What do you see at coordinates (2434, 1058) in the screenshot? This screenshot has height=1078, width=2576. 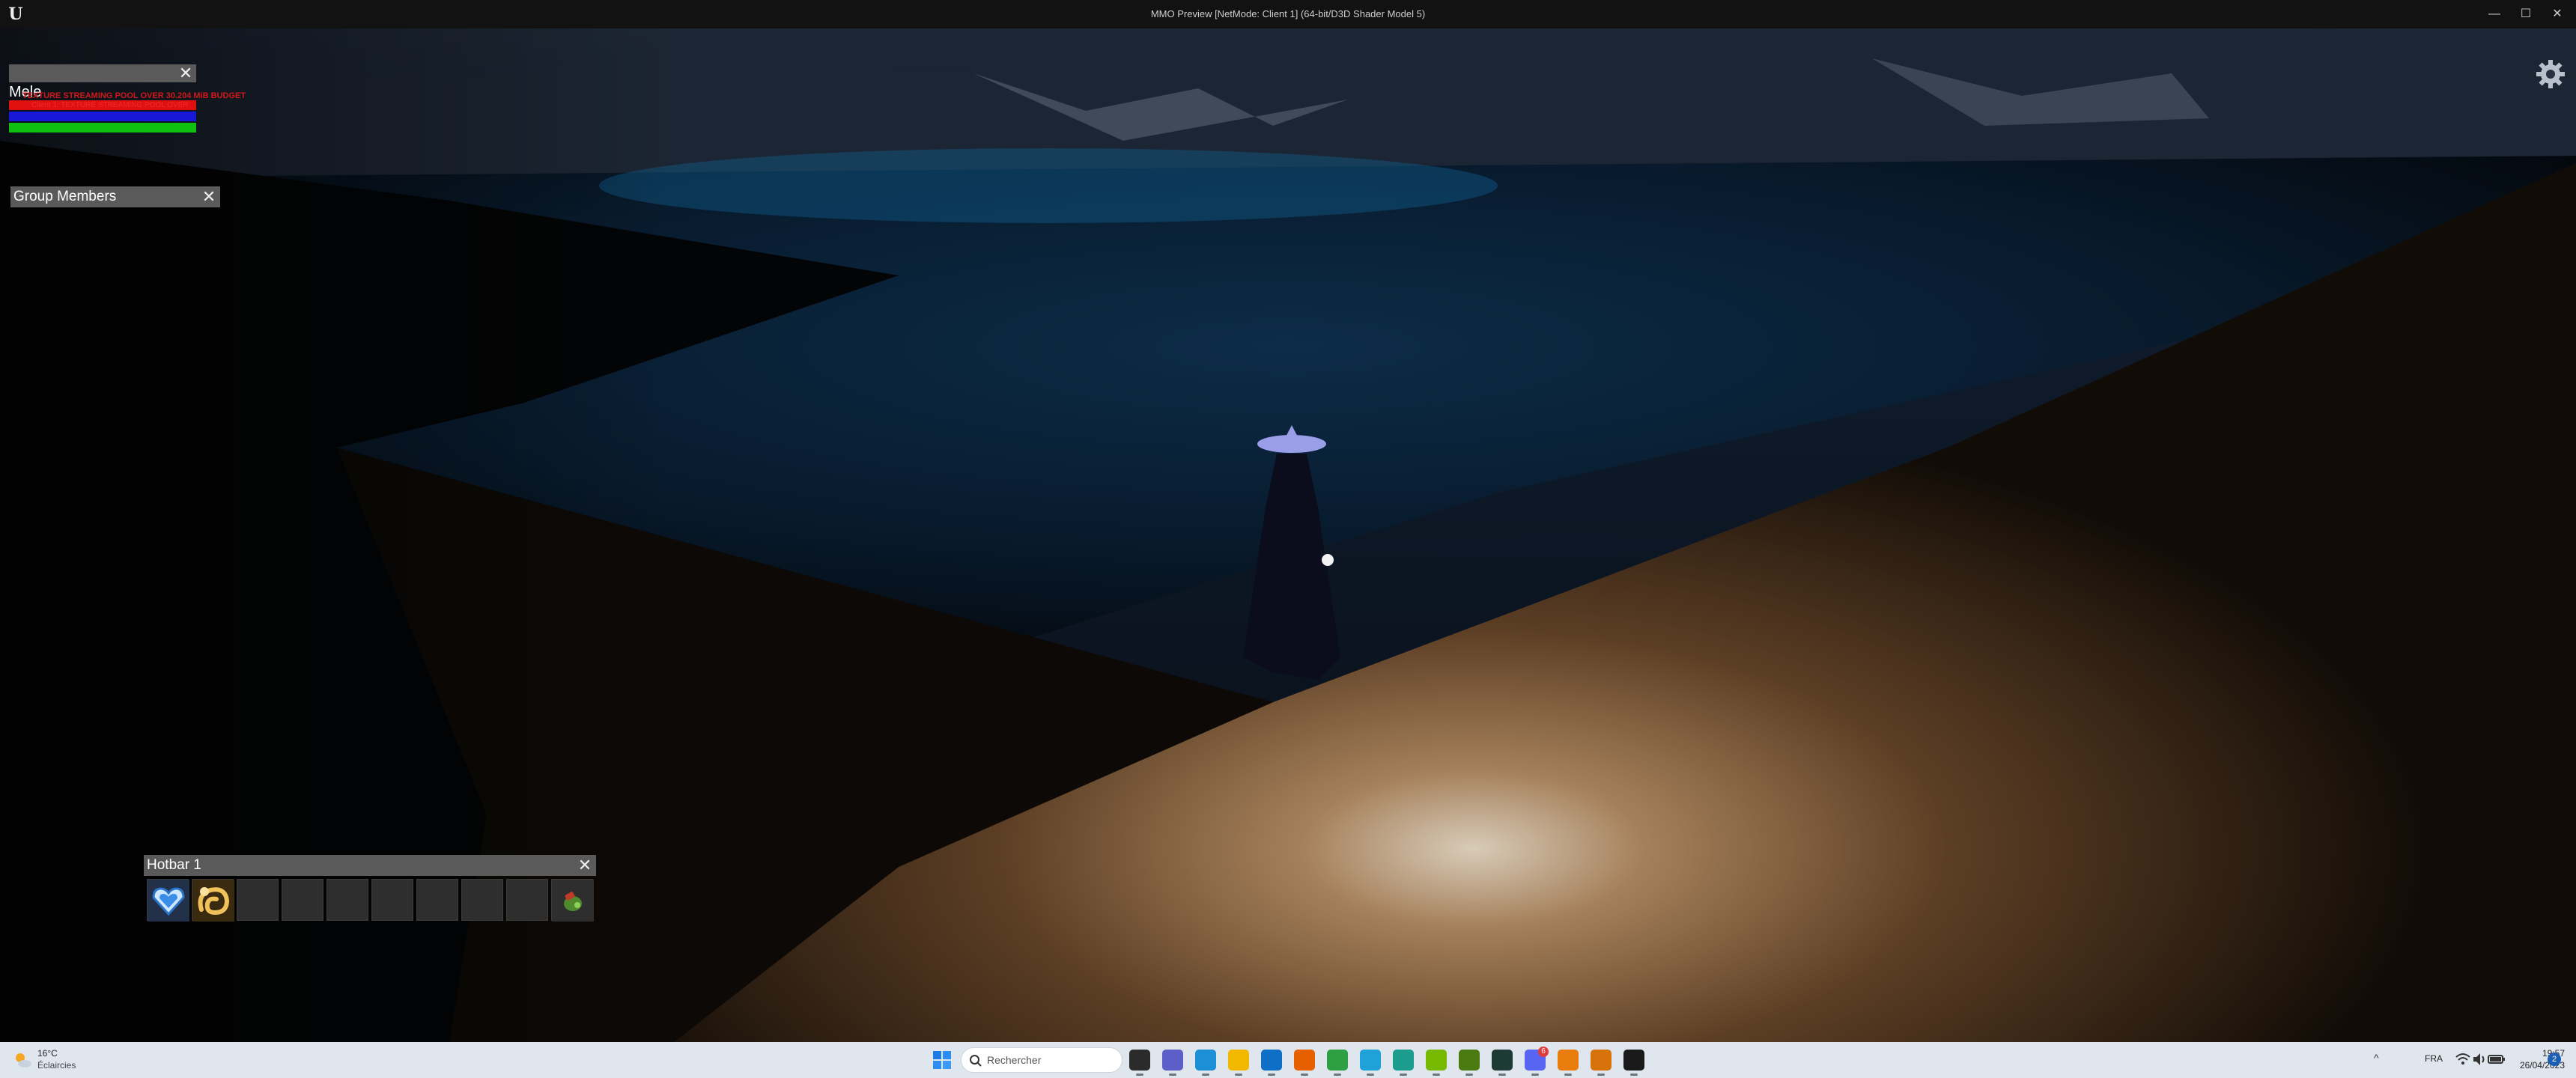 I see `input-language: FRA` at bounding box center [2434, 1058].